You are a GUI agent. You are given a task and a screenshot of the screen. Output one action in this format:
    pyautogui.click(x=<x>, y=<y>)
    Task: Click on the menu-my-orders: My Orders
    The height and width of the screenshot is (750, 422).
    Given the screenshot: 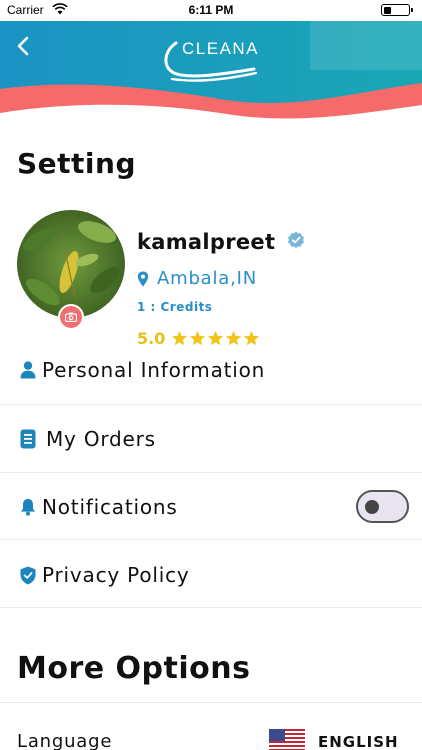 What is the action you would take?
    pyautogui.click(x=211, y=439)
    